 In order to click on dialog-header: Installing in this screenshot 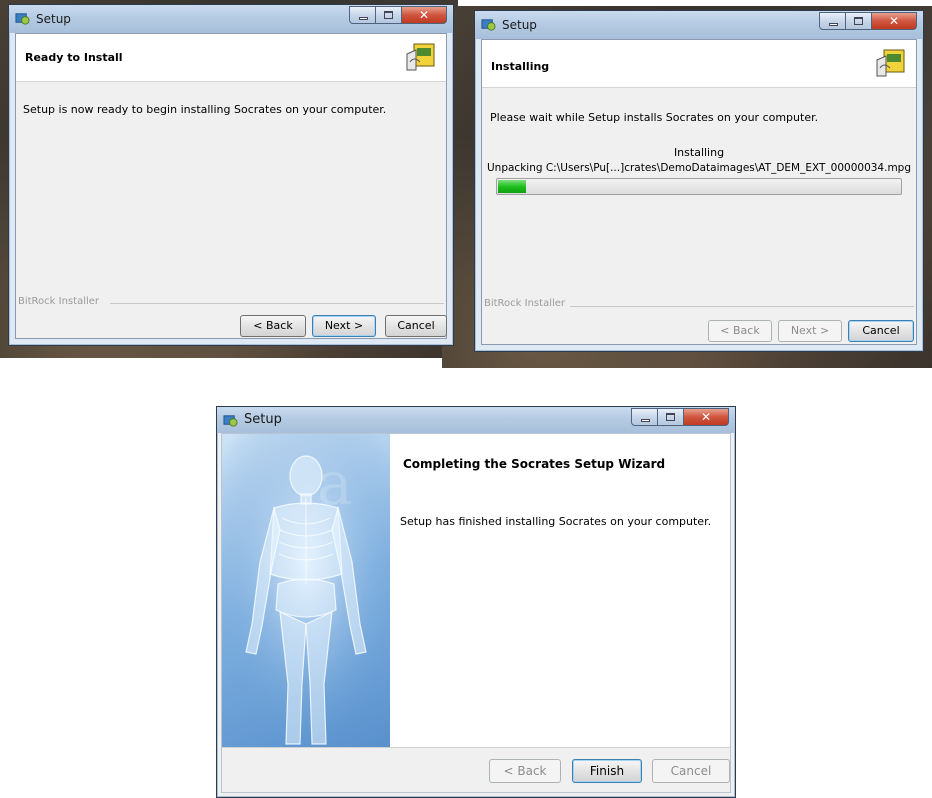, I will do `click(699, 64)`.